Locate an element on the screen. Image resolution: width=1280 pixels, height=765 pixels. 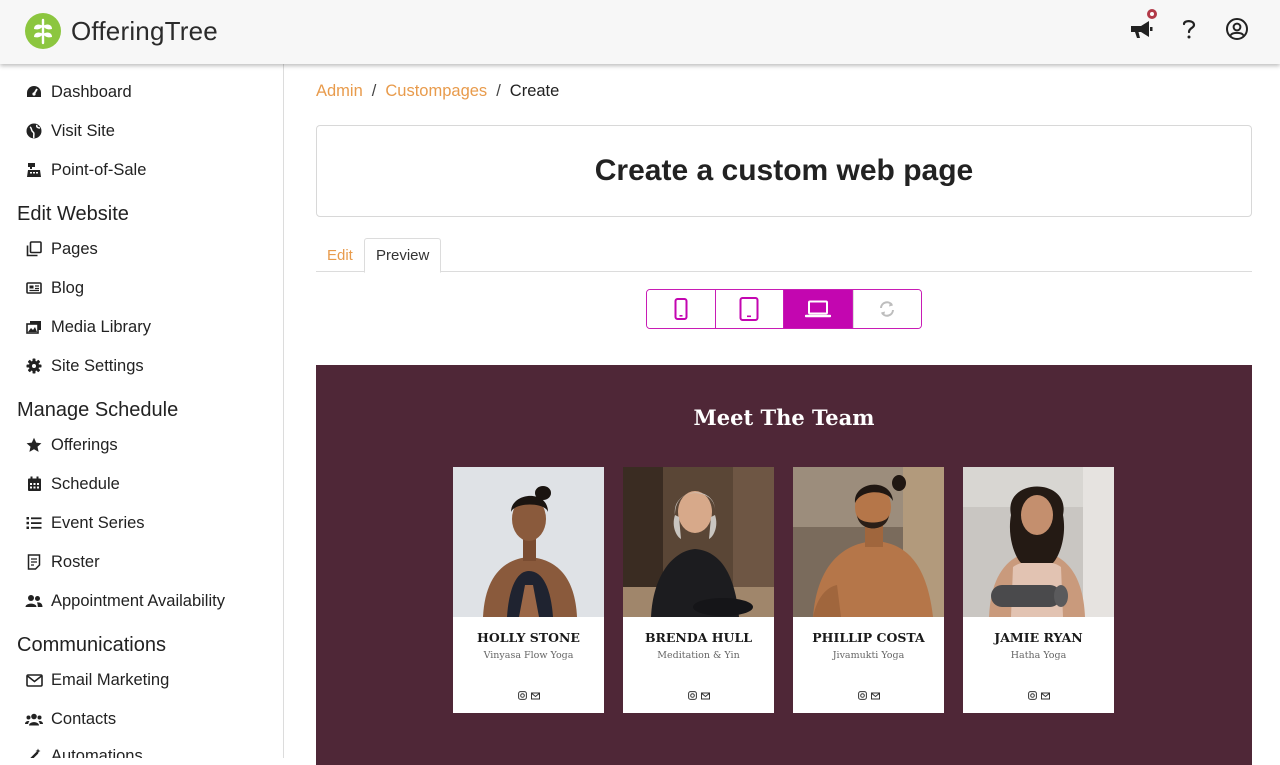
sidebar-item-label: Schedule is located at coordinates (85, 483).